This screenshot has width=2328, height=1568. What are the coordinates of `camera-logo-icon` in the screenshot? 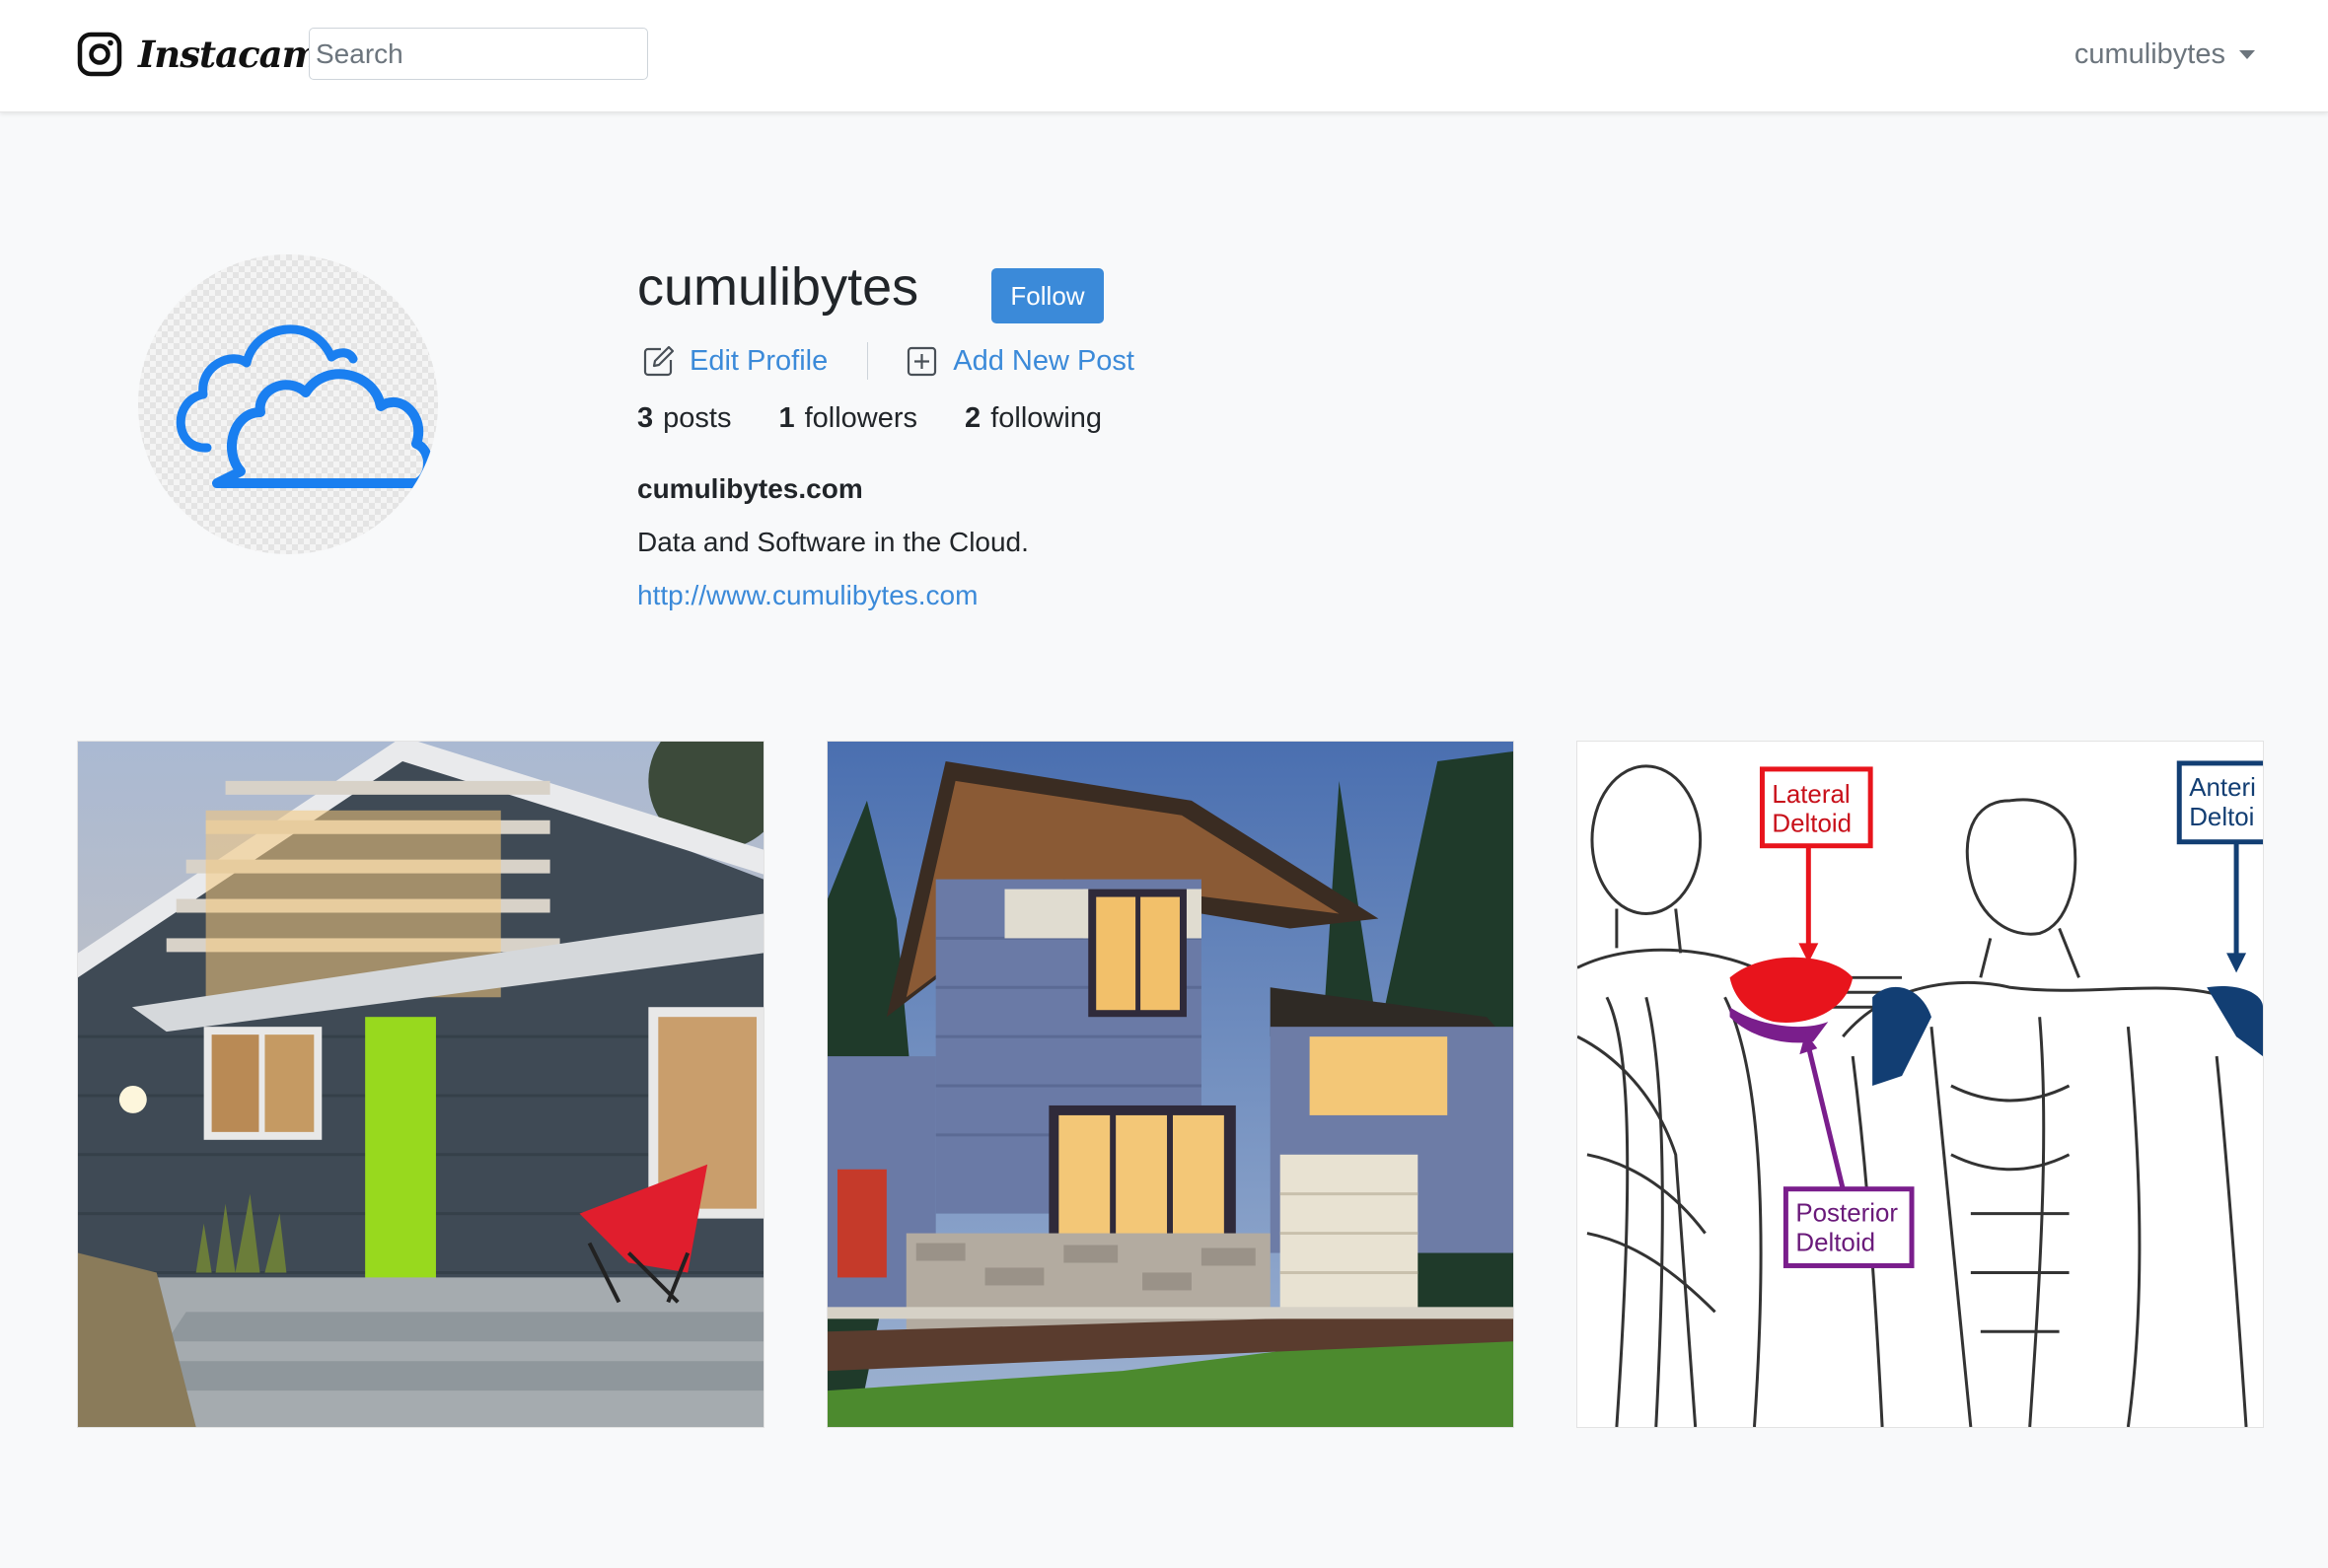 It's located at (99, 54).